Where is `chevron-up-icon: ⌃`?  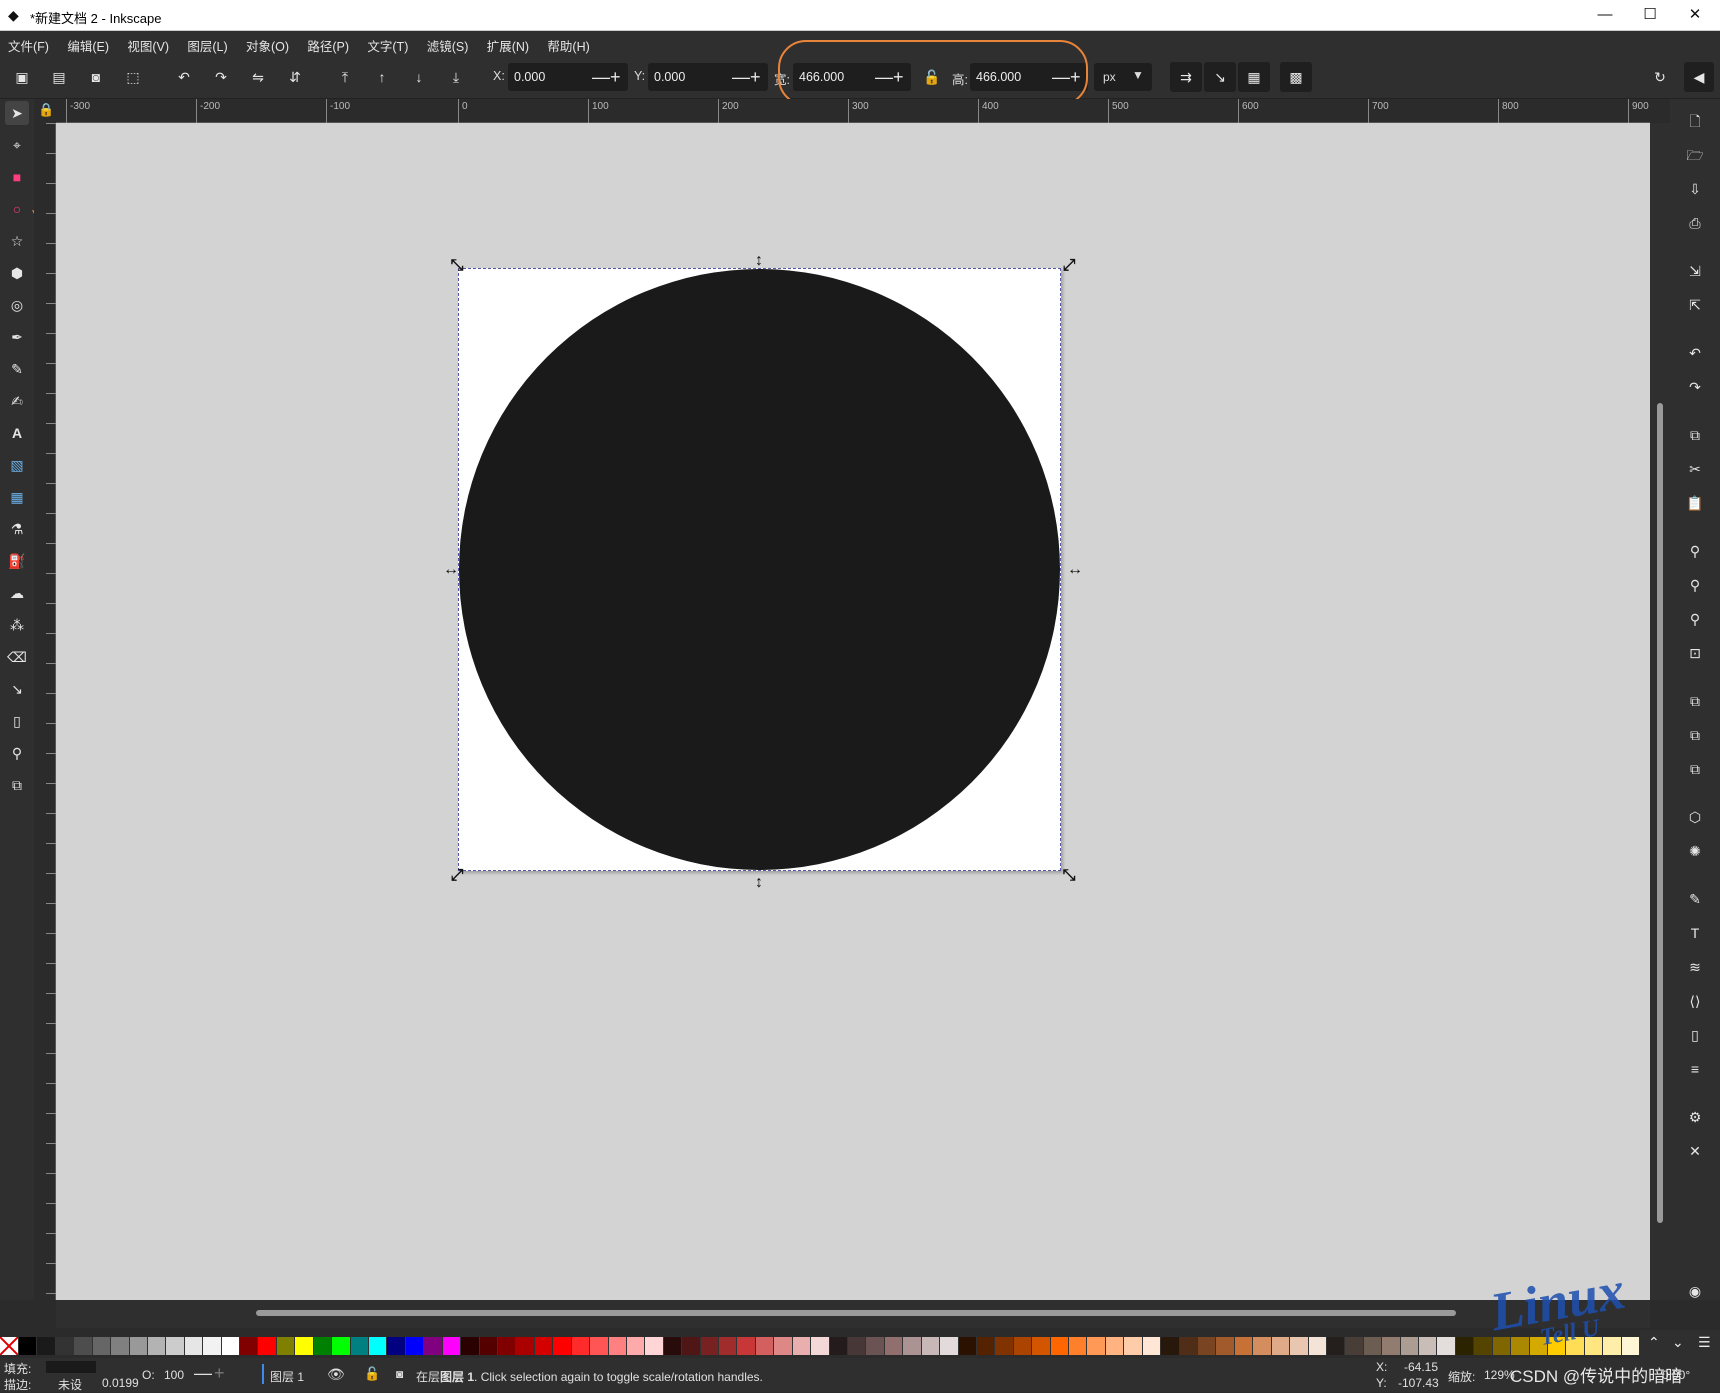 chevron-up-icon: ⌃ is located at coordinates (1654, 1342).